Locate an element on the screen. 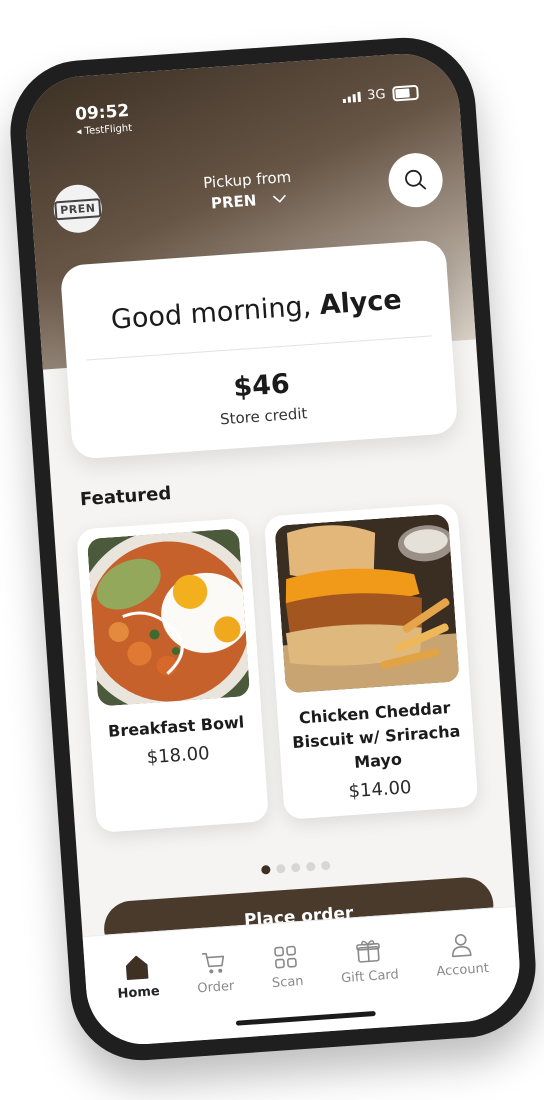 The image size is (544, 1100). product-card-breakfast-bowl: Breakfast Bowl $18.00 is located at coordinates (172, 675).